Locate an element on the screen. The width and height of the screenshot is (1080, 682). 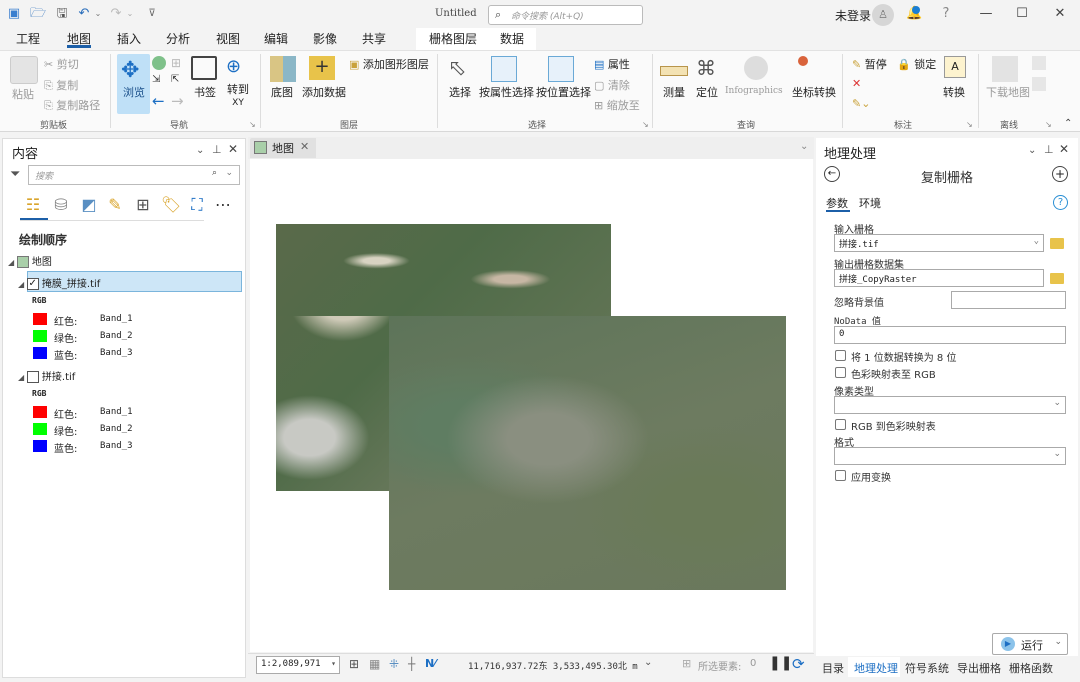
full-extent-icon is located at coordinates (159, 63).